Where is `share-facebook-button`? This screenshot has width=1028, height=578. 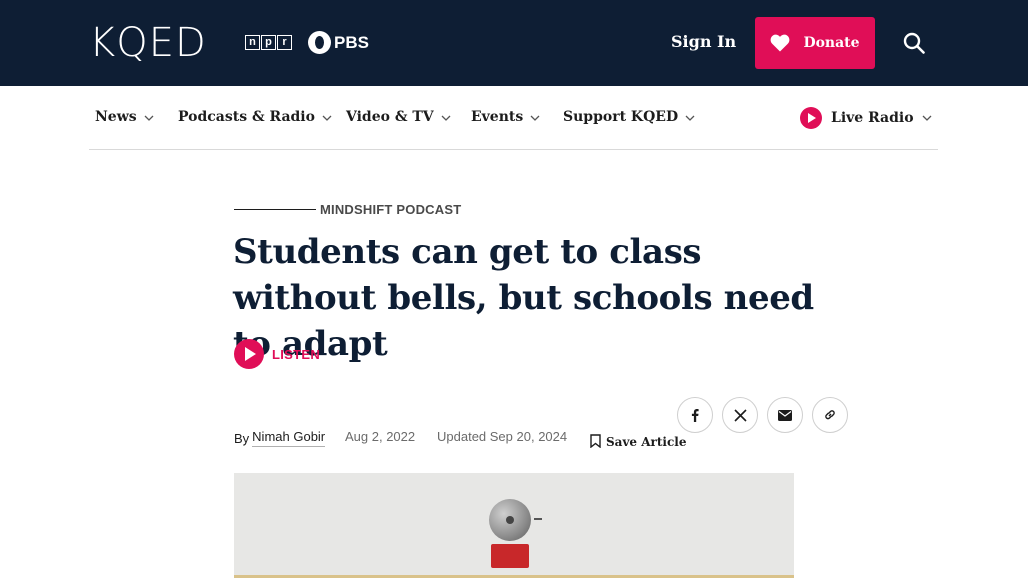
share-facebook-button is located at coordinates (695, 415).